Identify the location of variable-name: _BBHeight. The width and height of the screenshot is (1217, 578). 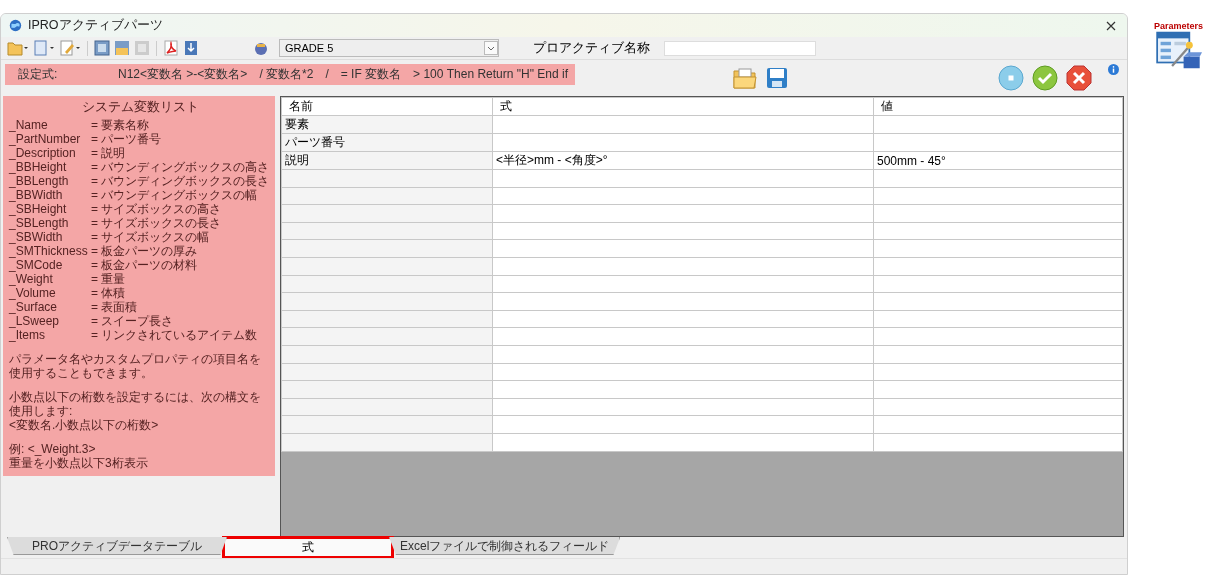
(38, 167).